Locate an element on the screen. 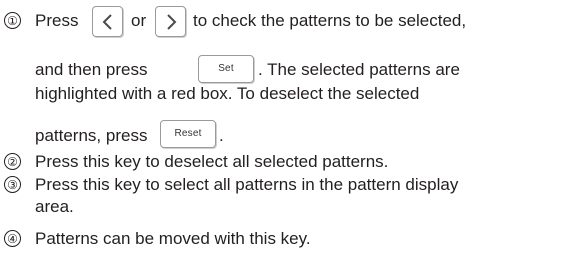  step-1-line4-after: . is located at coordinates (221, 135).